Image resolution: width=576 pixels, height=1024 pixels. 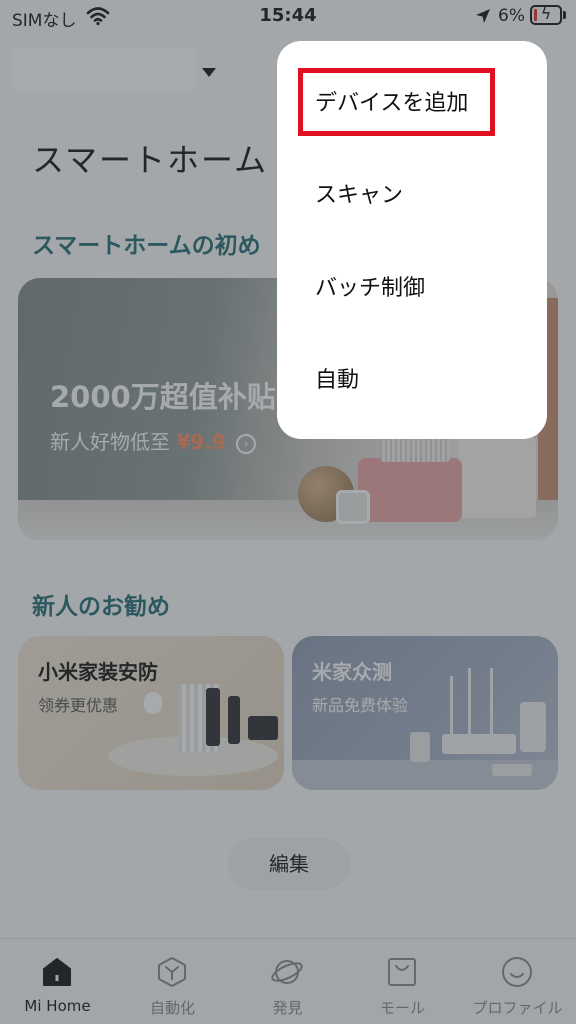 I want to click on menu-item-add-device: デバイスを追加, so click(x=412, y=101).